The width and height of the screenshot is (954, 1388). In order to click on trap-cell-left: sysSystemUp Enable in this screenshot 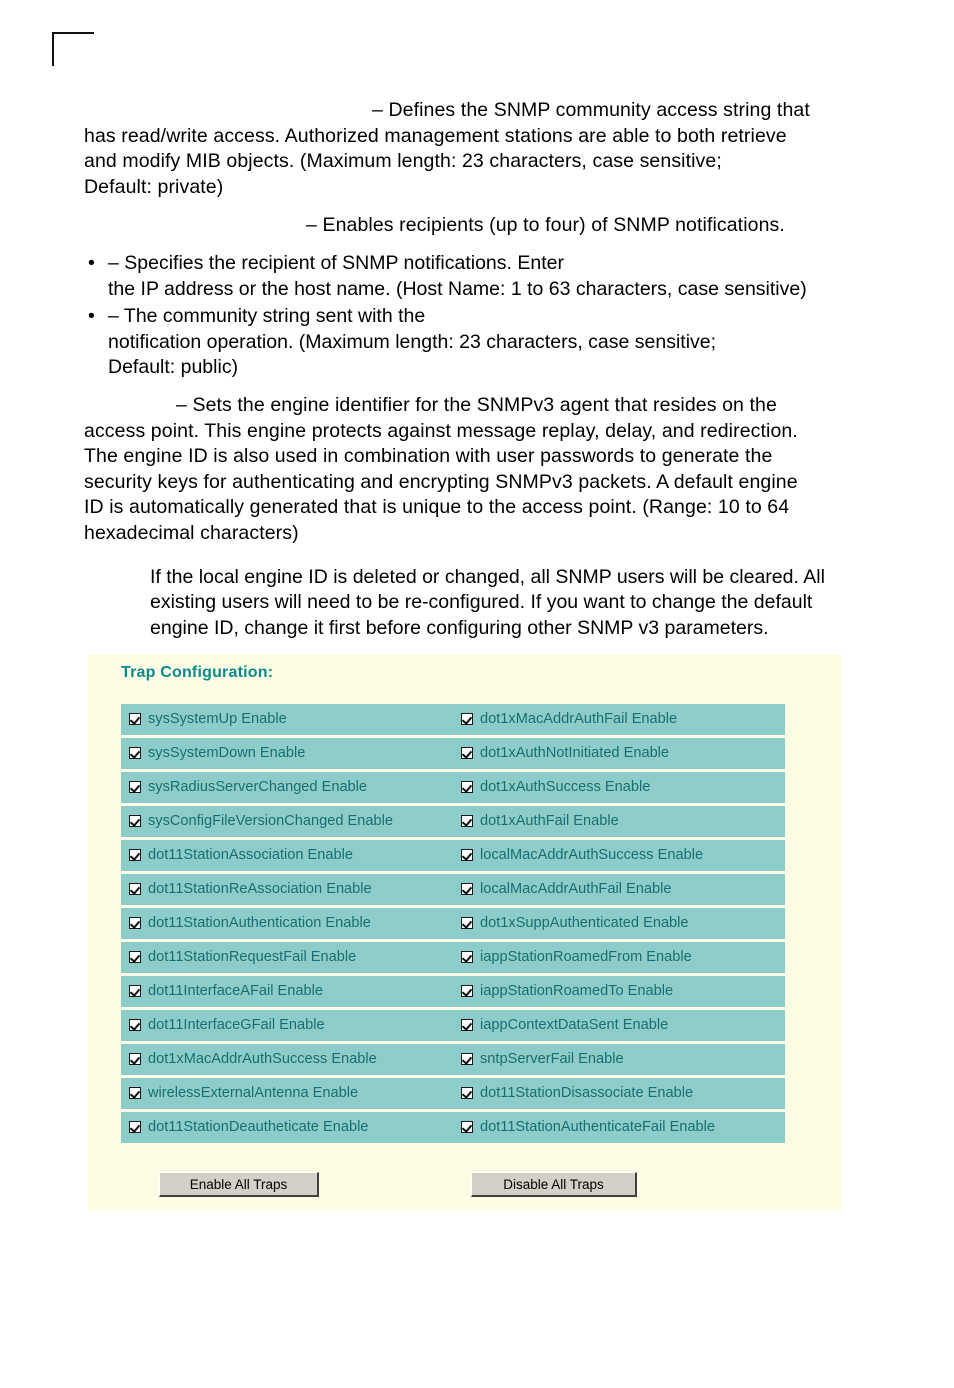, I will do `click(287, 719)`.